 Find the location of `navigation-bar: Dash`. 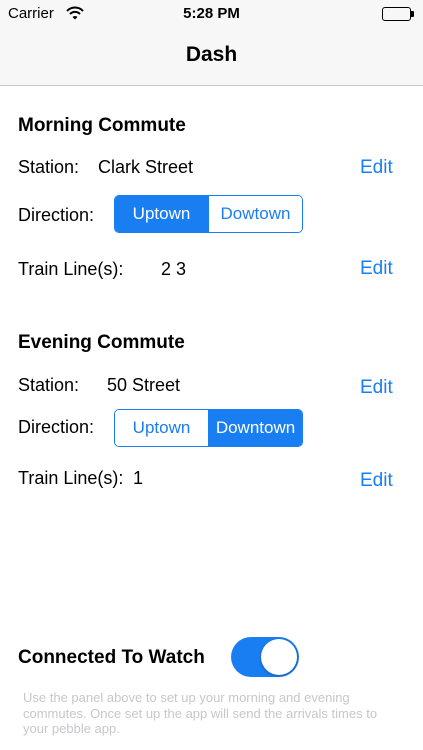

navigation-bar: Dash is located at coordinates (211, 57).